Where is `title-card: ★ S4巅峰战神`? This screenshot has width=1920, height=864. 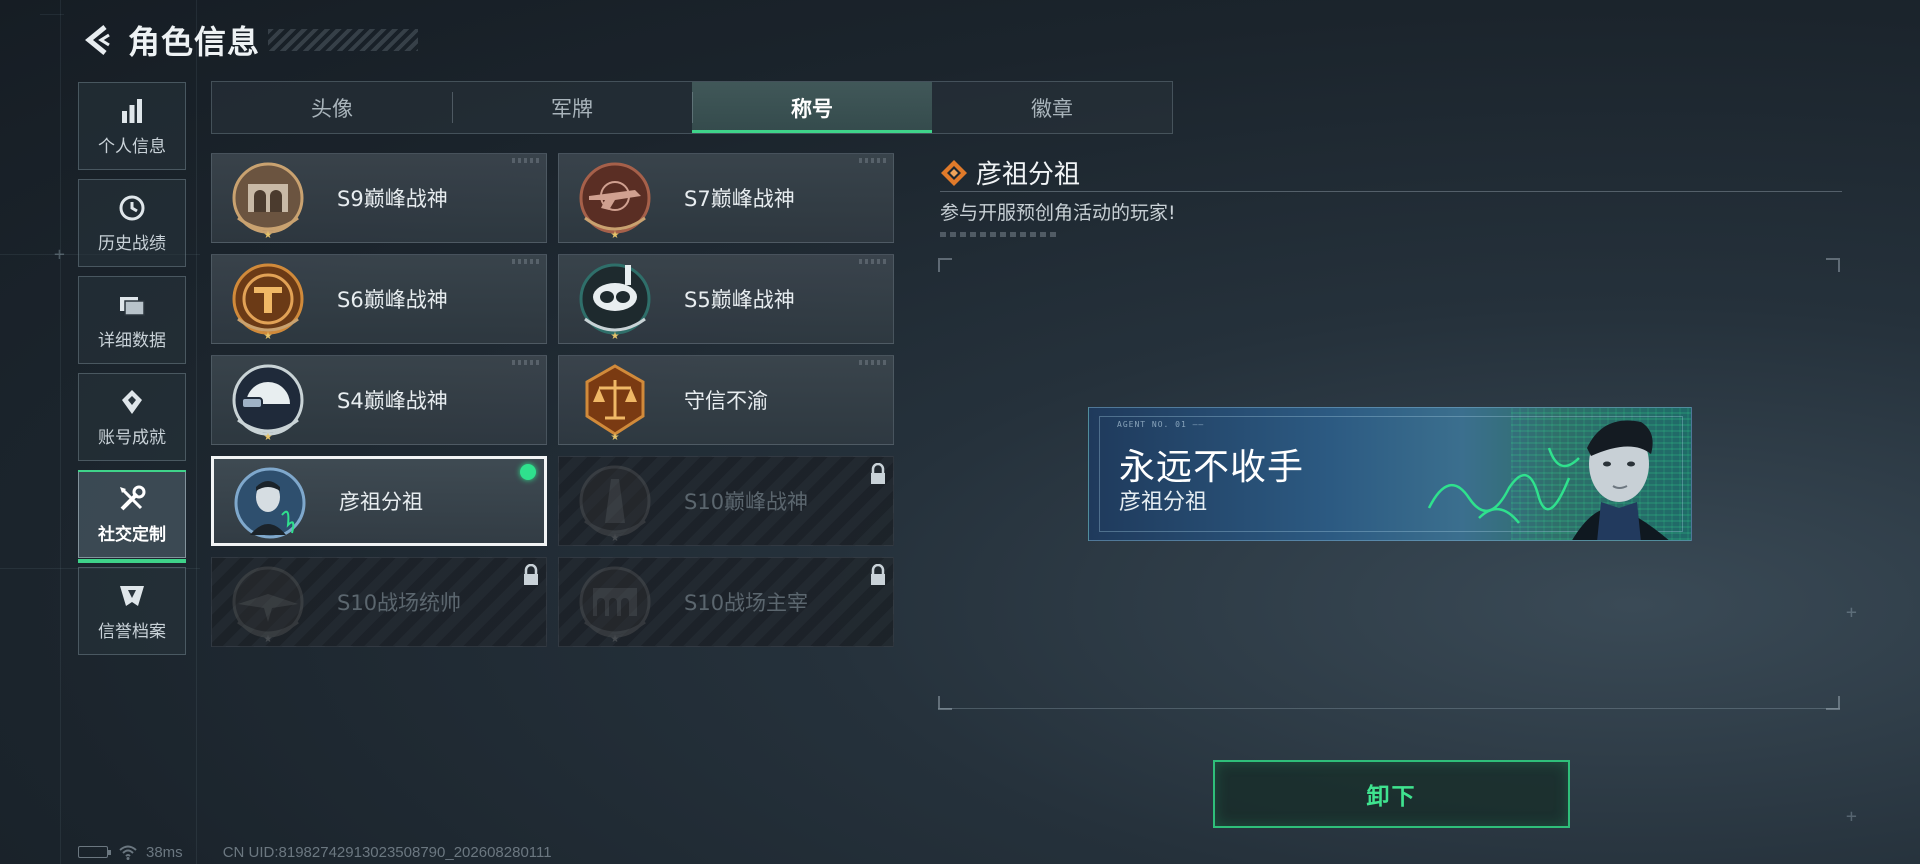
title-card: ★ S4巅峰战神 is located at coordinates (379, 400).